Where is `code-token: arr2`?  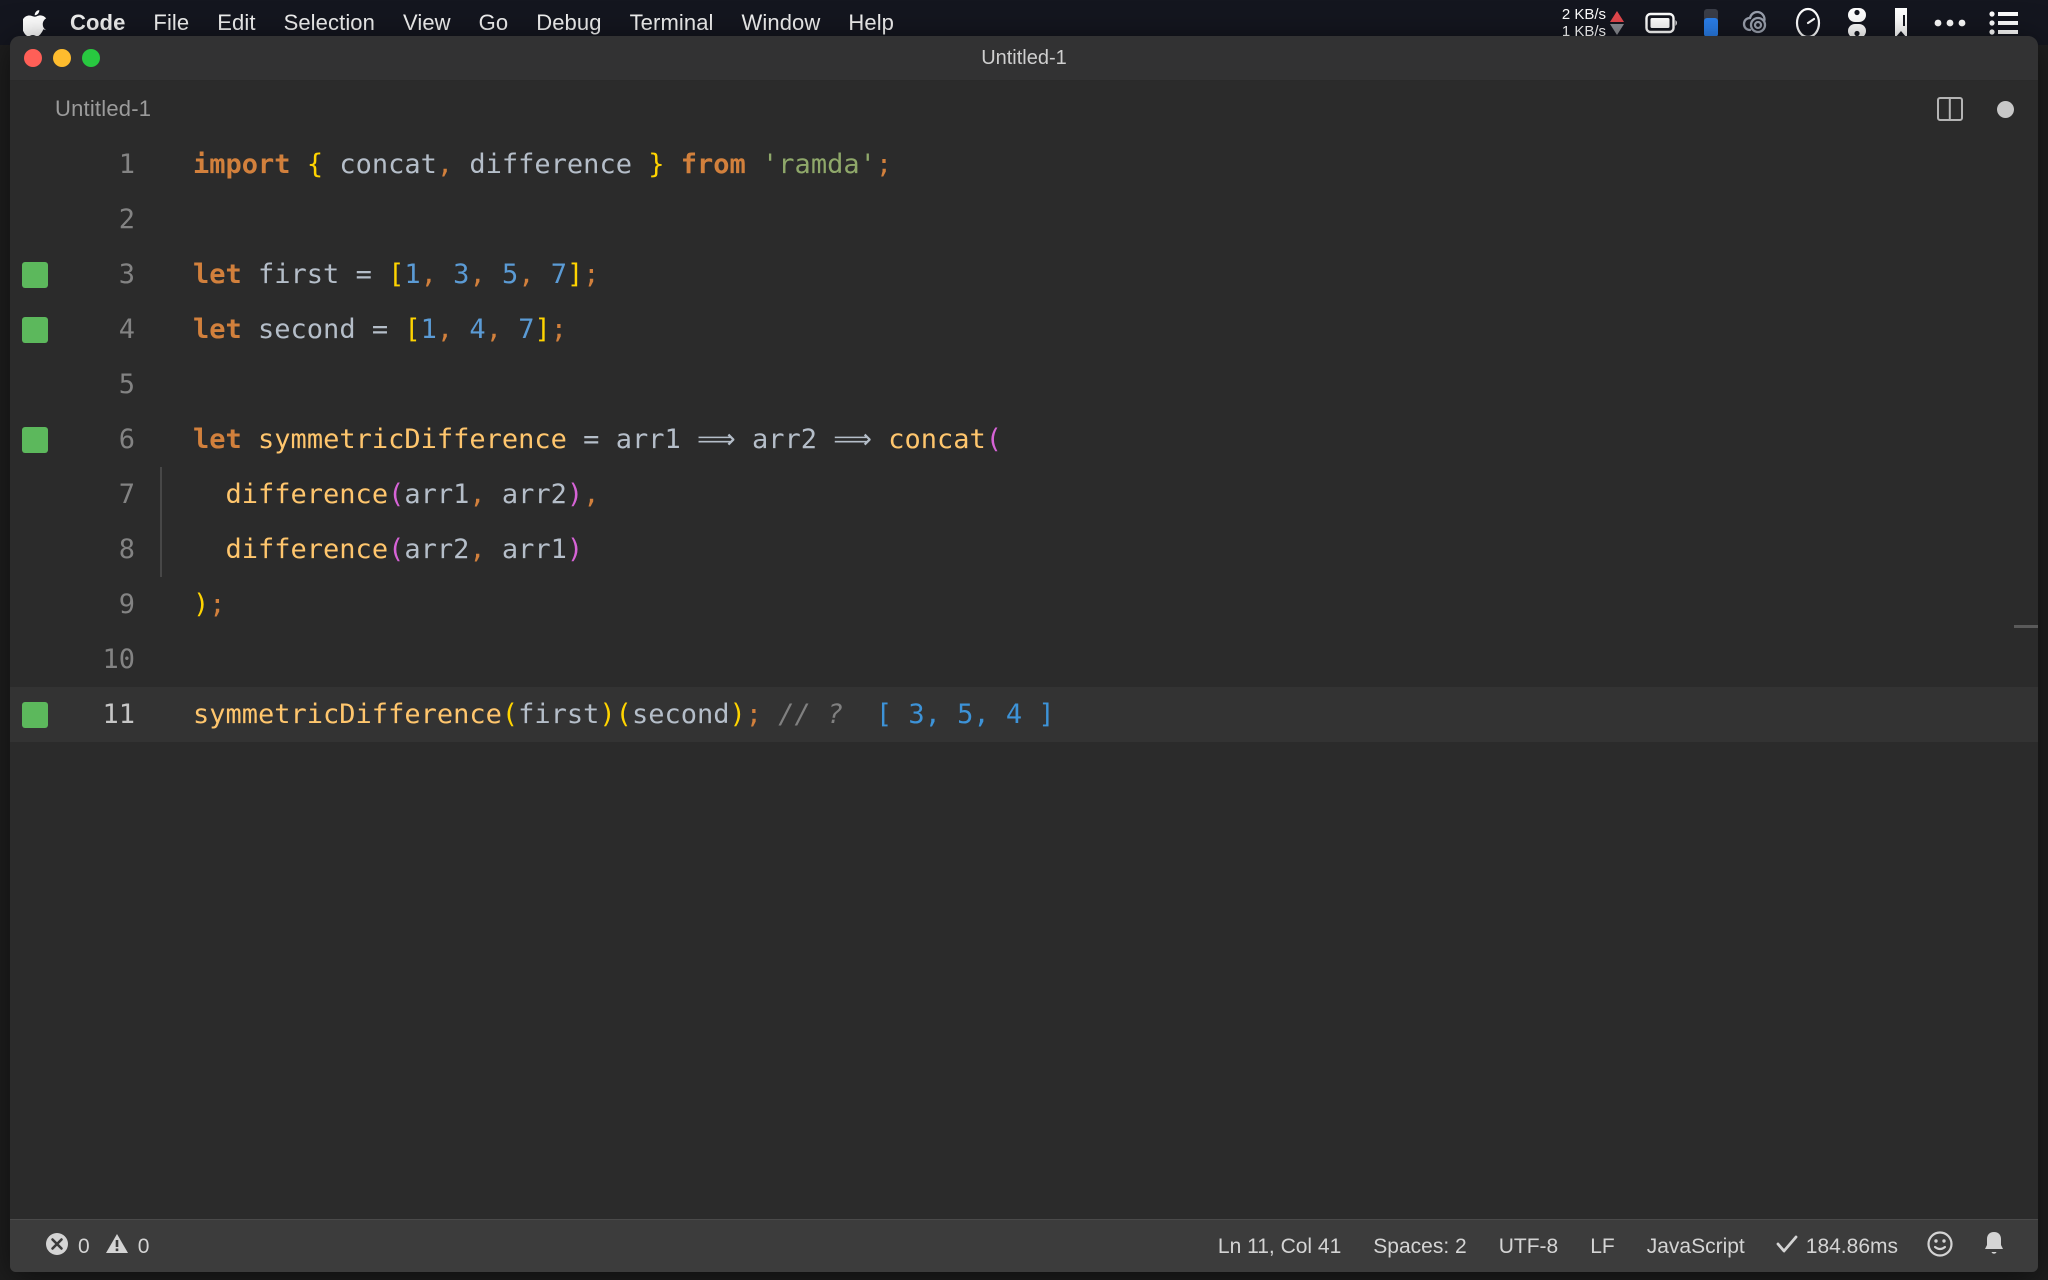
code-token: arr2 is located at coordinates (526, 494).